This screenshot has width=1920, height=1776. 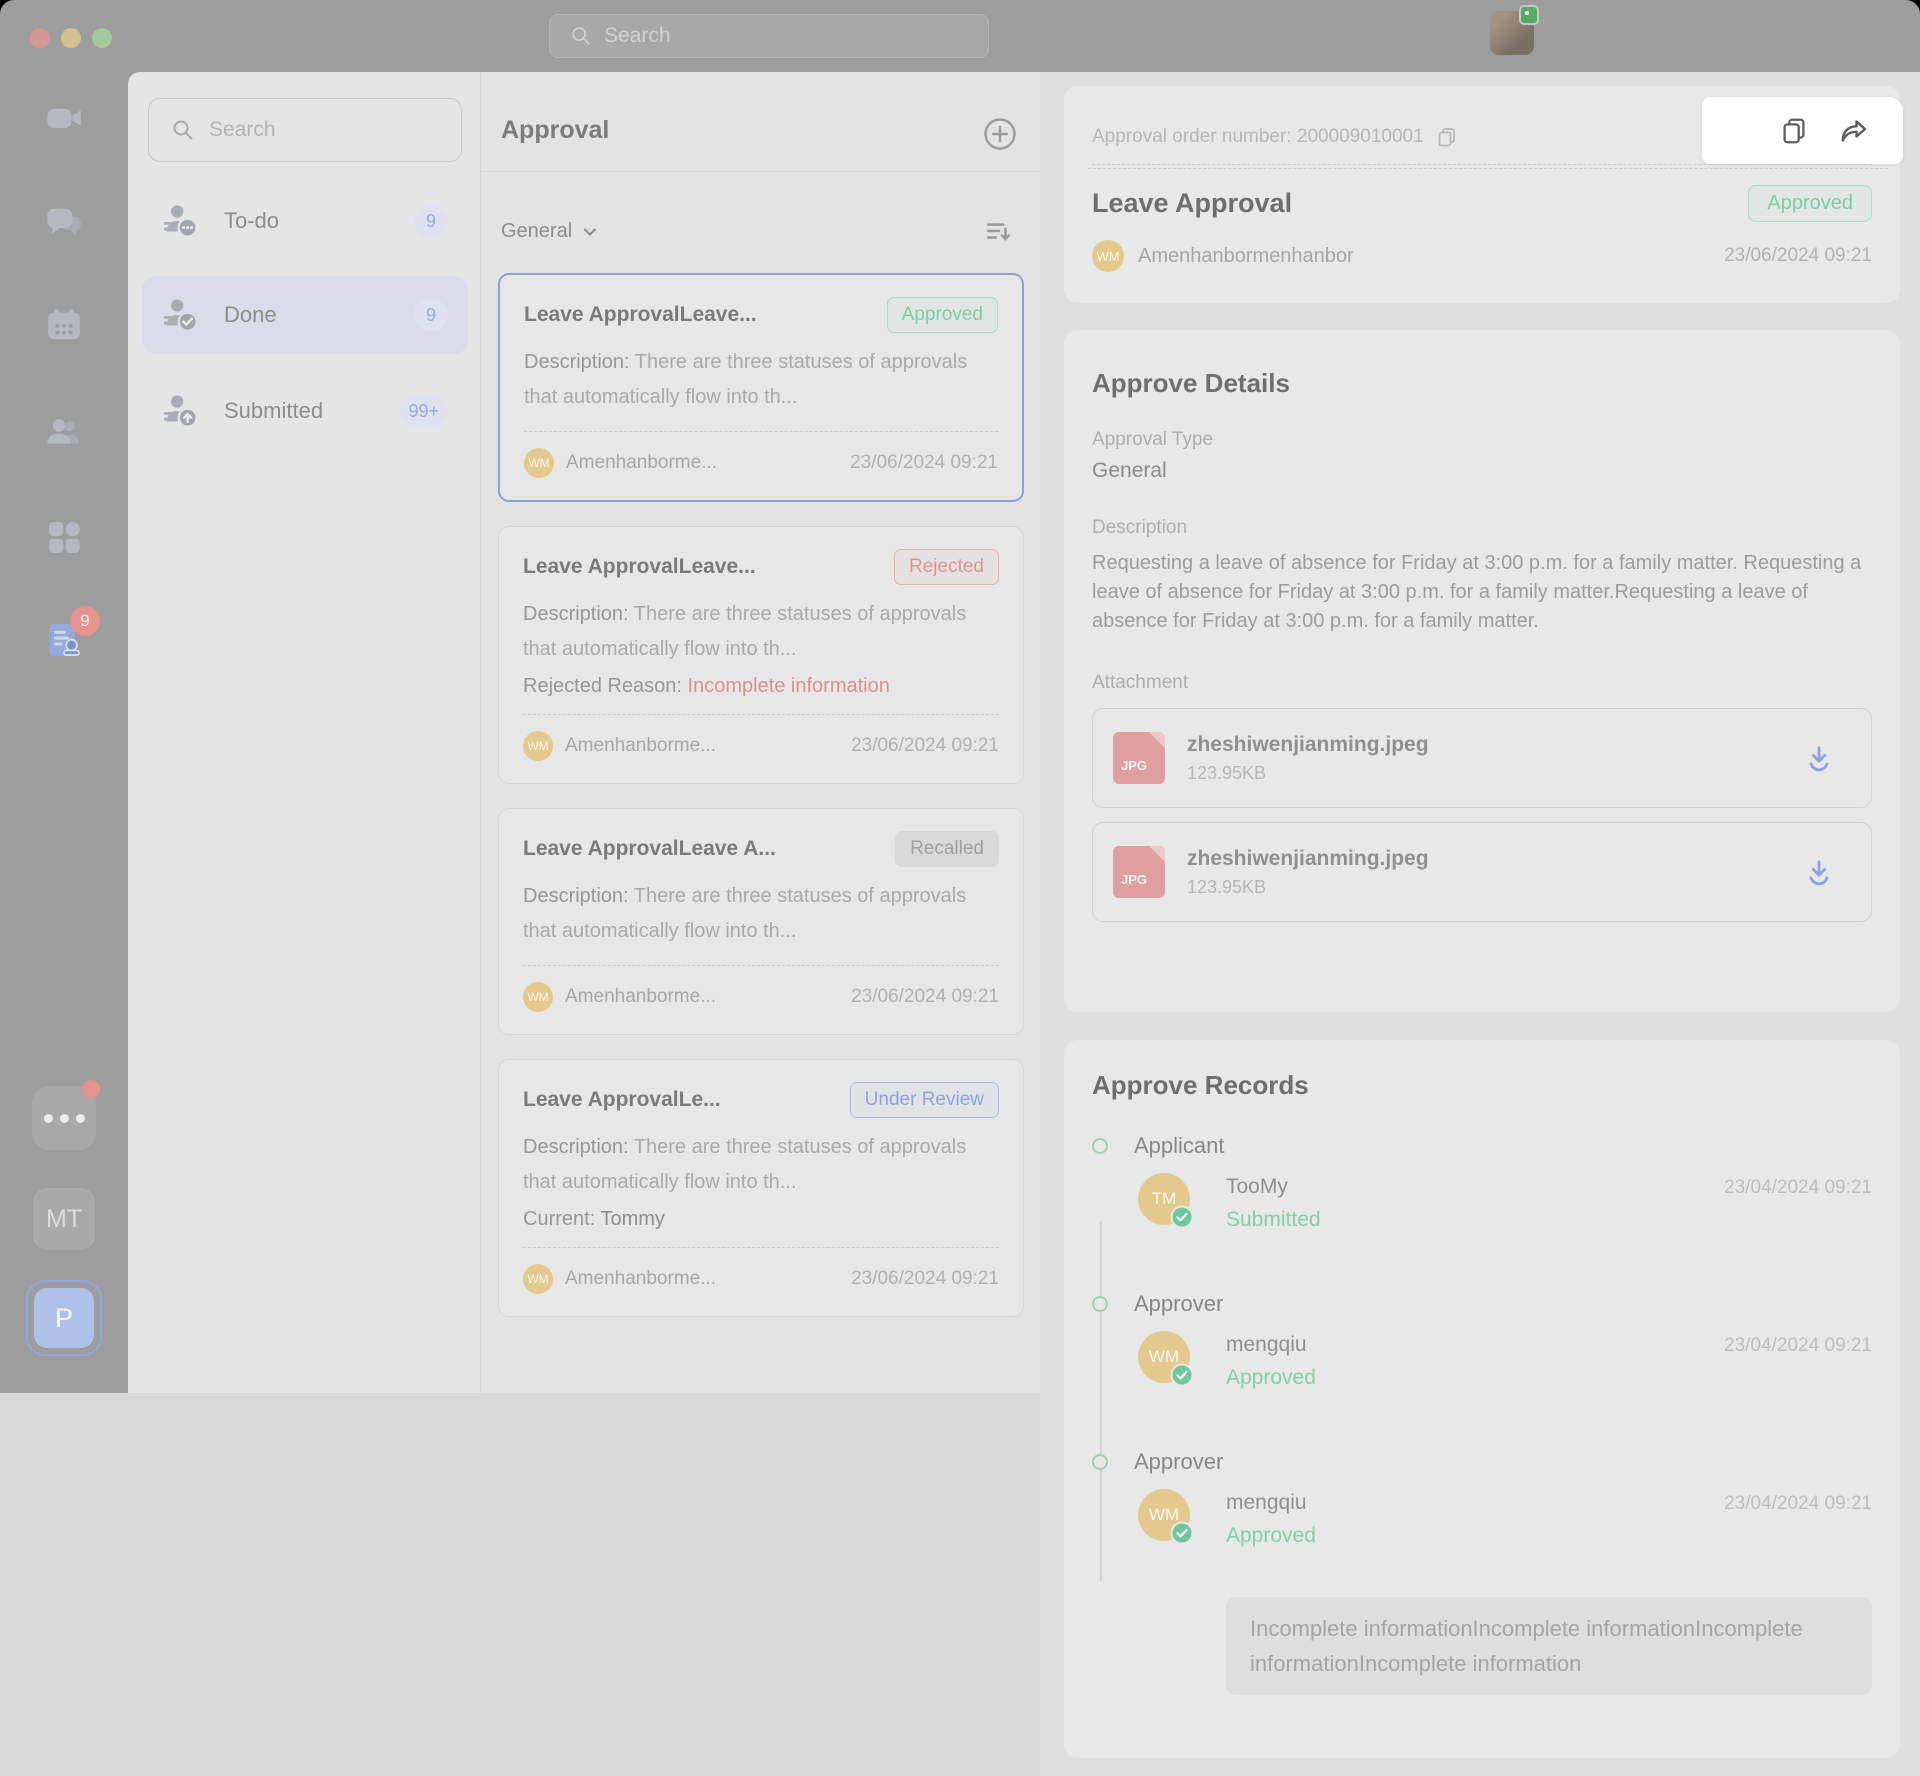 What do you see at coordinates (1482, 1462) in the screenshot?
I see `record-role-row: Approver` at bounding box center [1482, 1462].